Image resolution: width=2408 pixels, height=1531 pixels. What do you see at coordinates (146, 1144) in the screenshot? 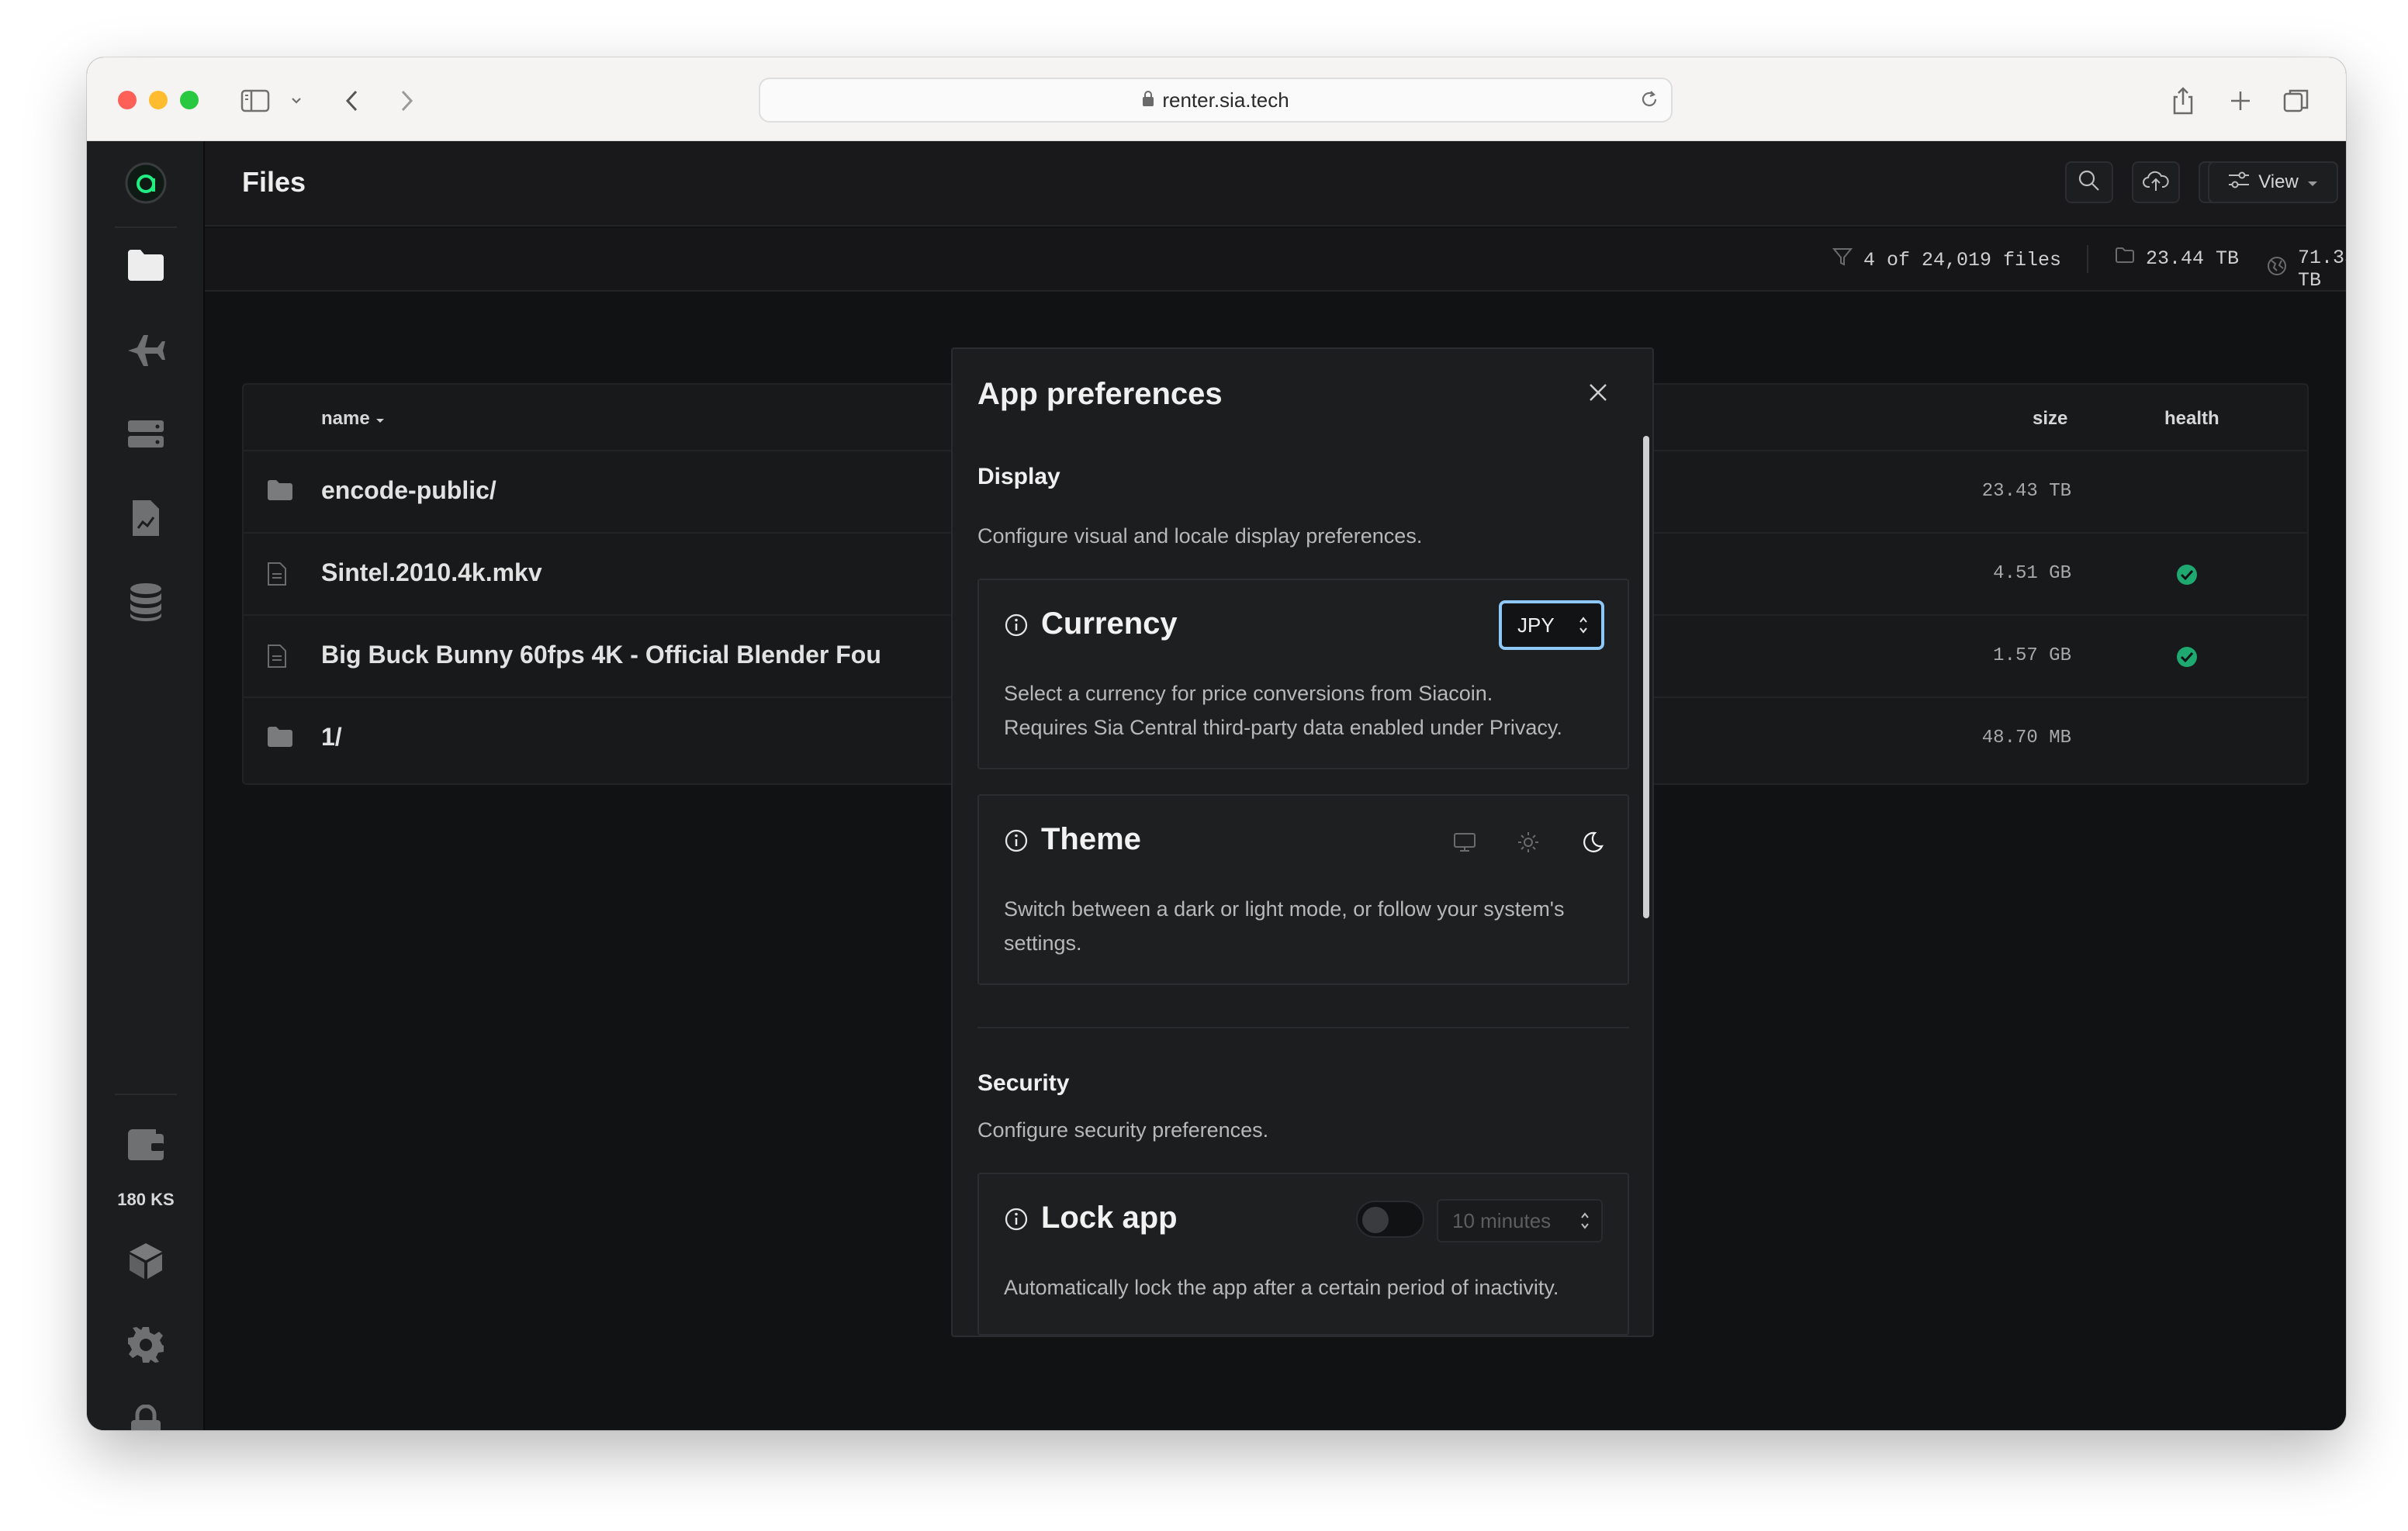
I see `wallet-icon` at bounding box center [146, 1144].